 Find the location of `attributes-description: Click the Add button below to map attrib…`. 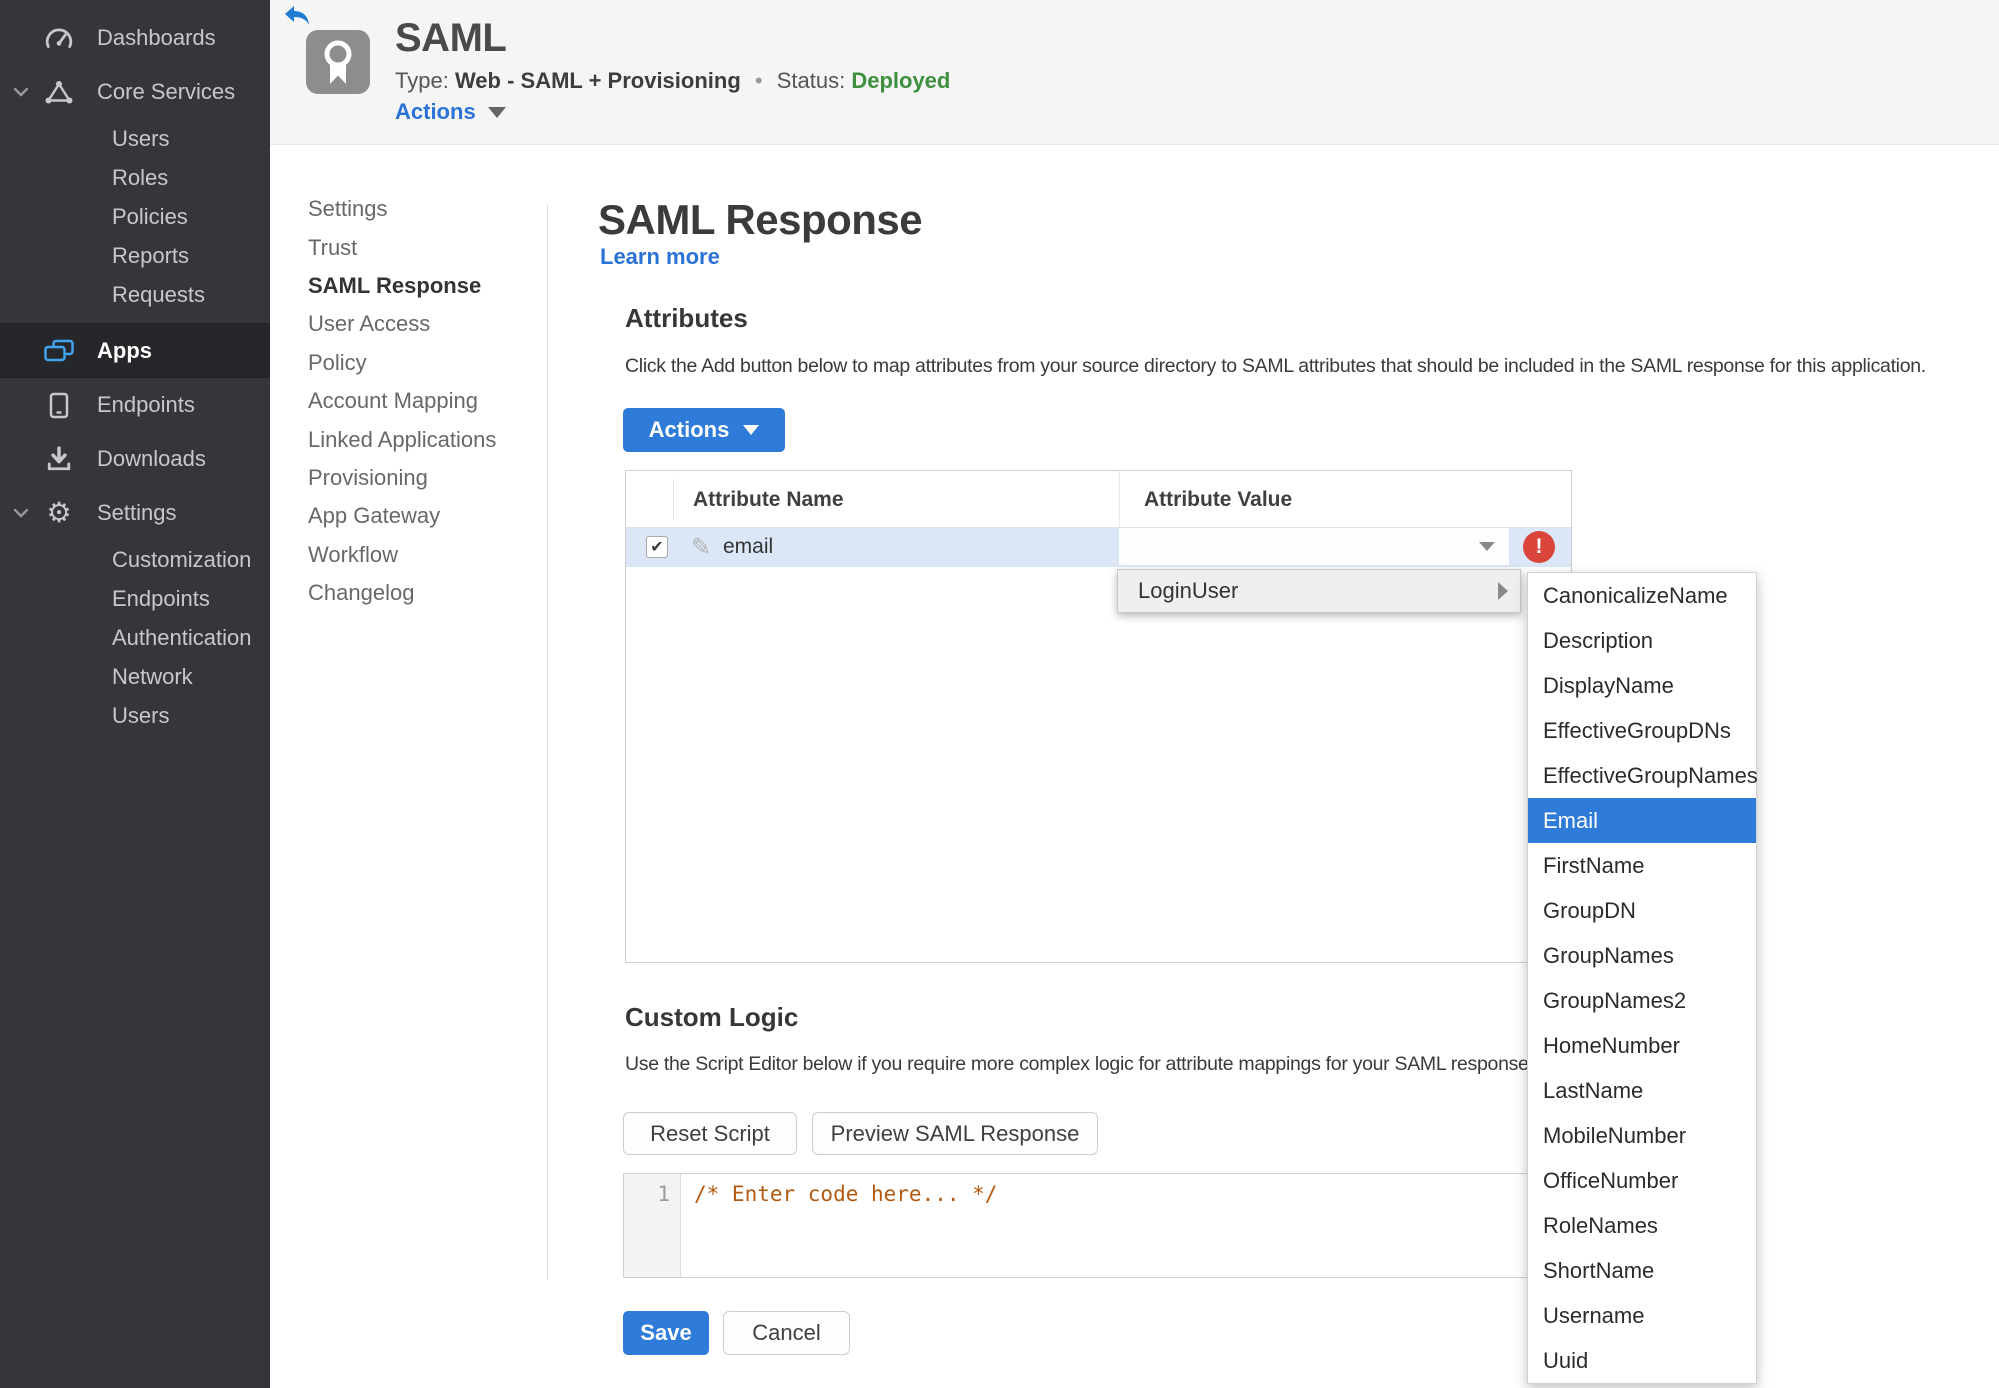

attributes-description: Click the Add button below to map attrib… is located at coordinates (1275, 366).